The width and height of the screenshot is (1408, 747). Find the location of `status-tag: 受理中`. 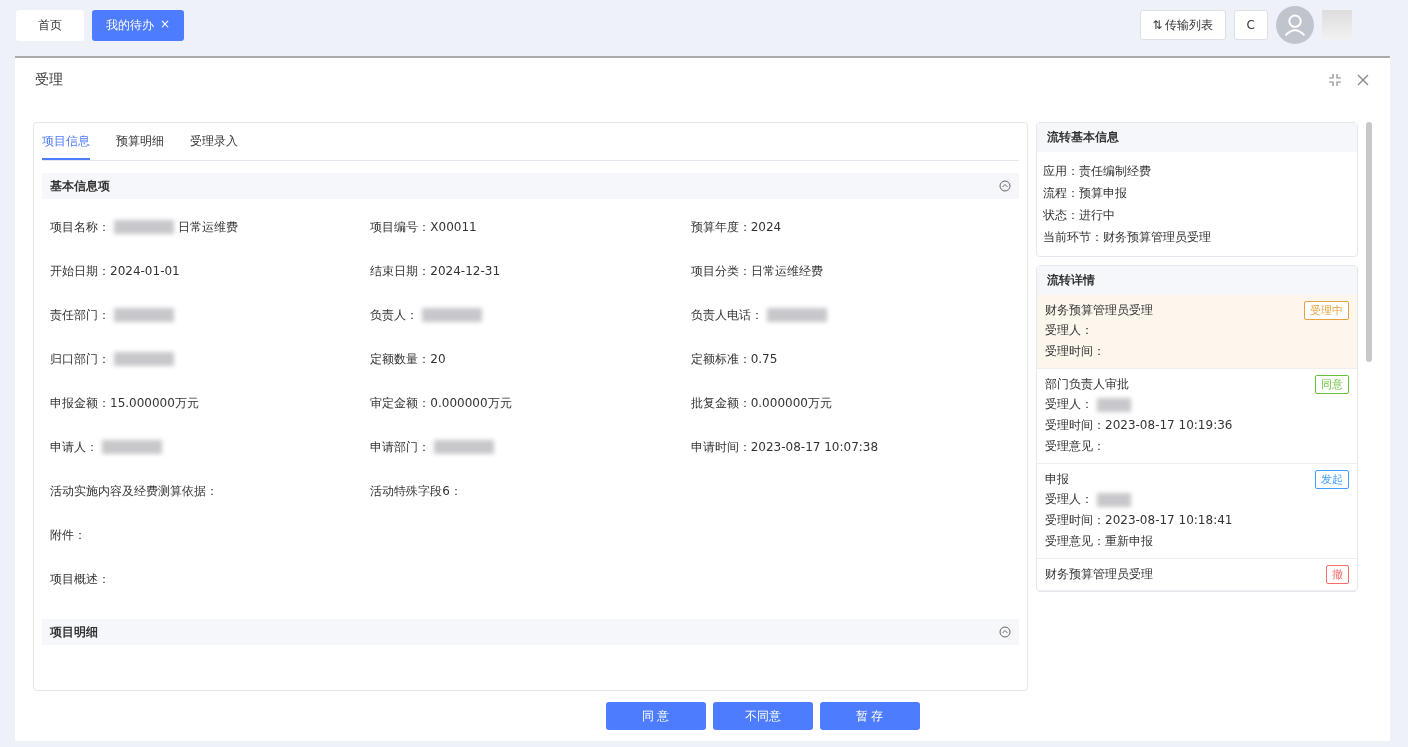

status-tag: 受理中 is located at coordinates (1326, 310).